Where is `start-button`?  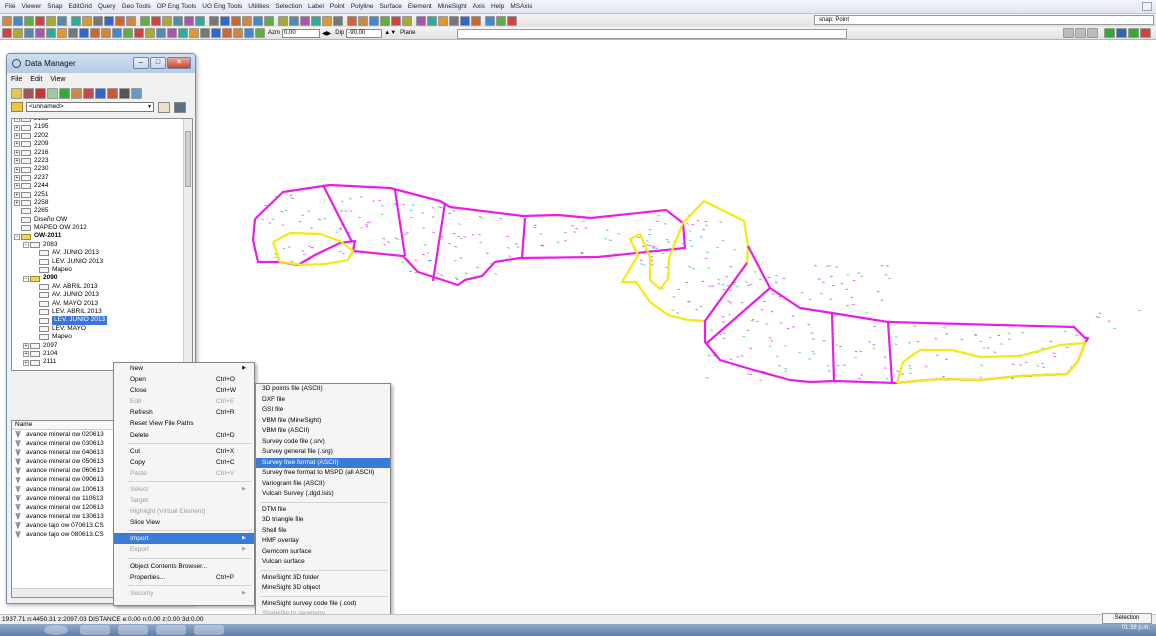 start-button is located at coordinates (56, 630).